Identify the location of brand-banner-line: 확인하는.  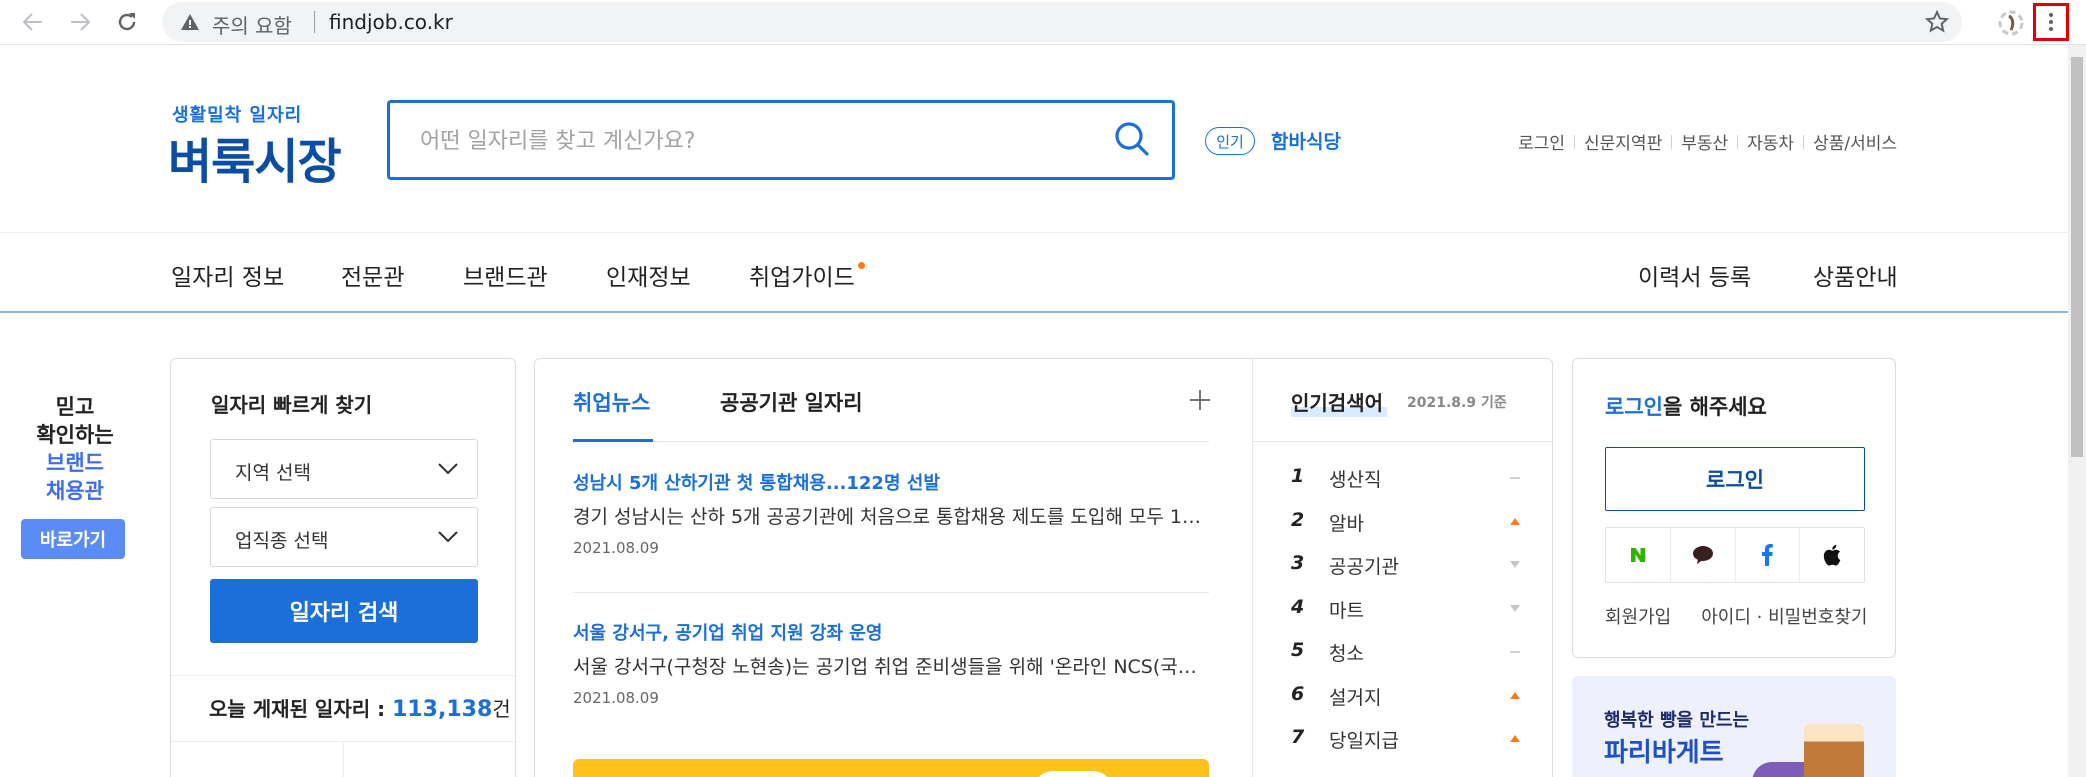
(75, 434).